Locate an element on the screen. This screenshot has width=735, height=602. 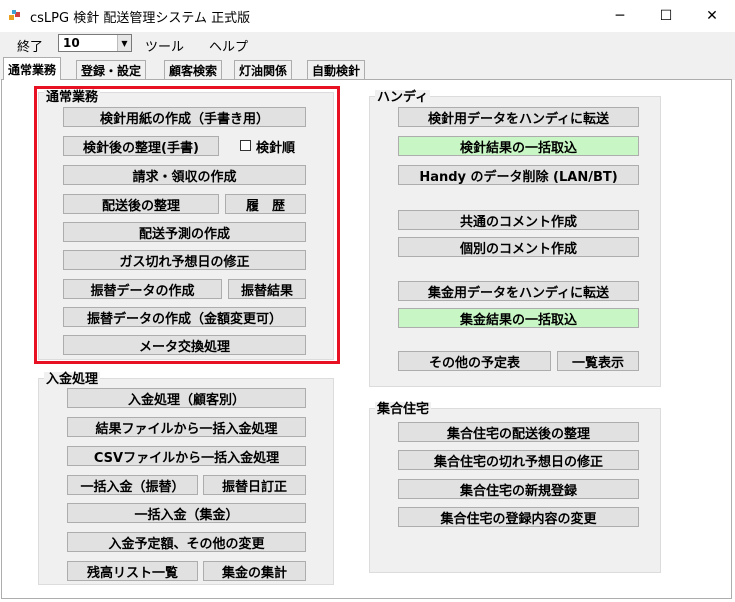
tab-normal: 通常業務 is located at coordinates (32, 68).